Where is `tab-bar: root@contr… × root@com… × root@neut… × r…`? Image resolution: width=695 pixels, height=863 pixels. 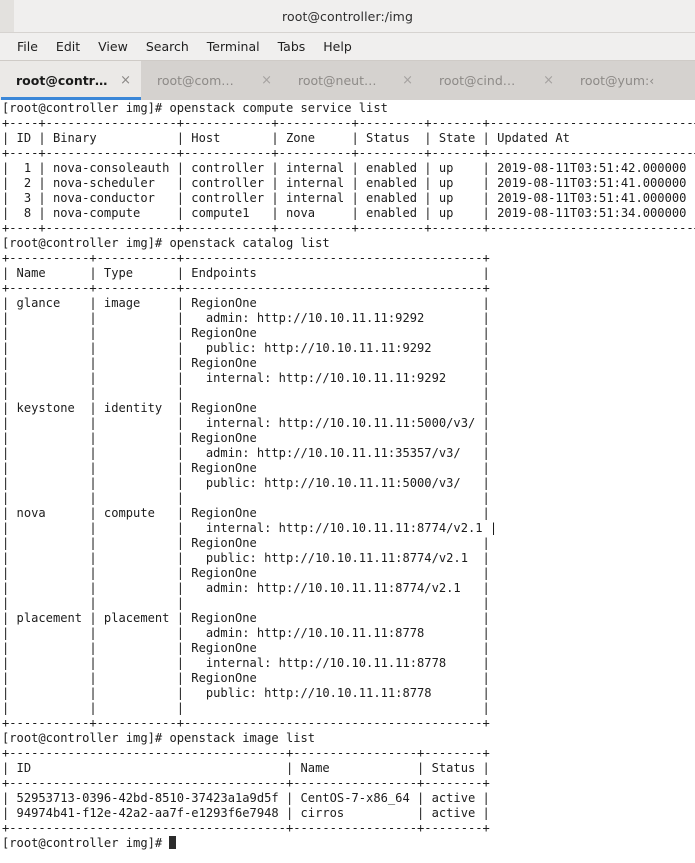
tab-bar: root@contr… × root@com… × root@neut… × r… is located at coordinates (347, 80).